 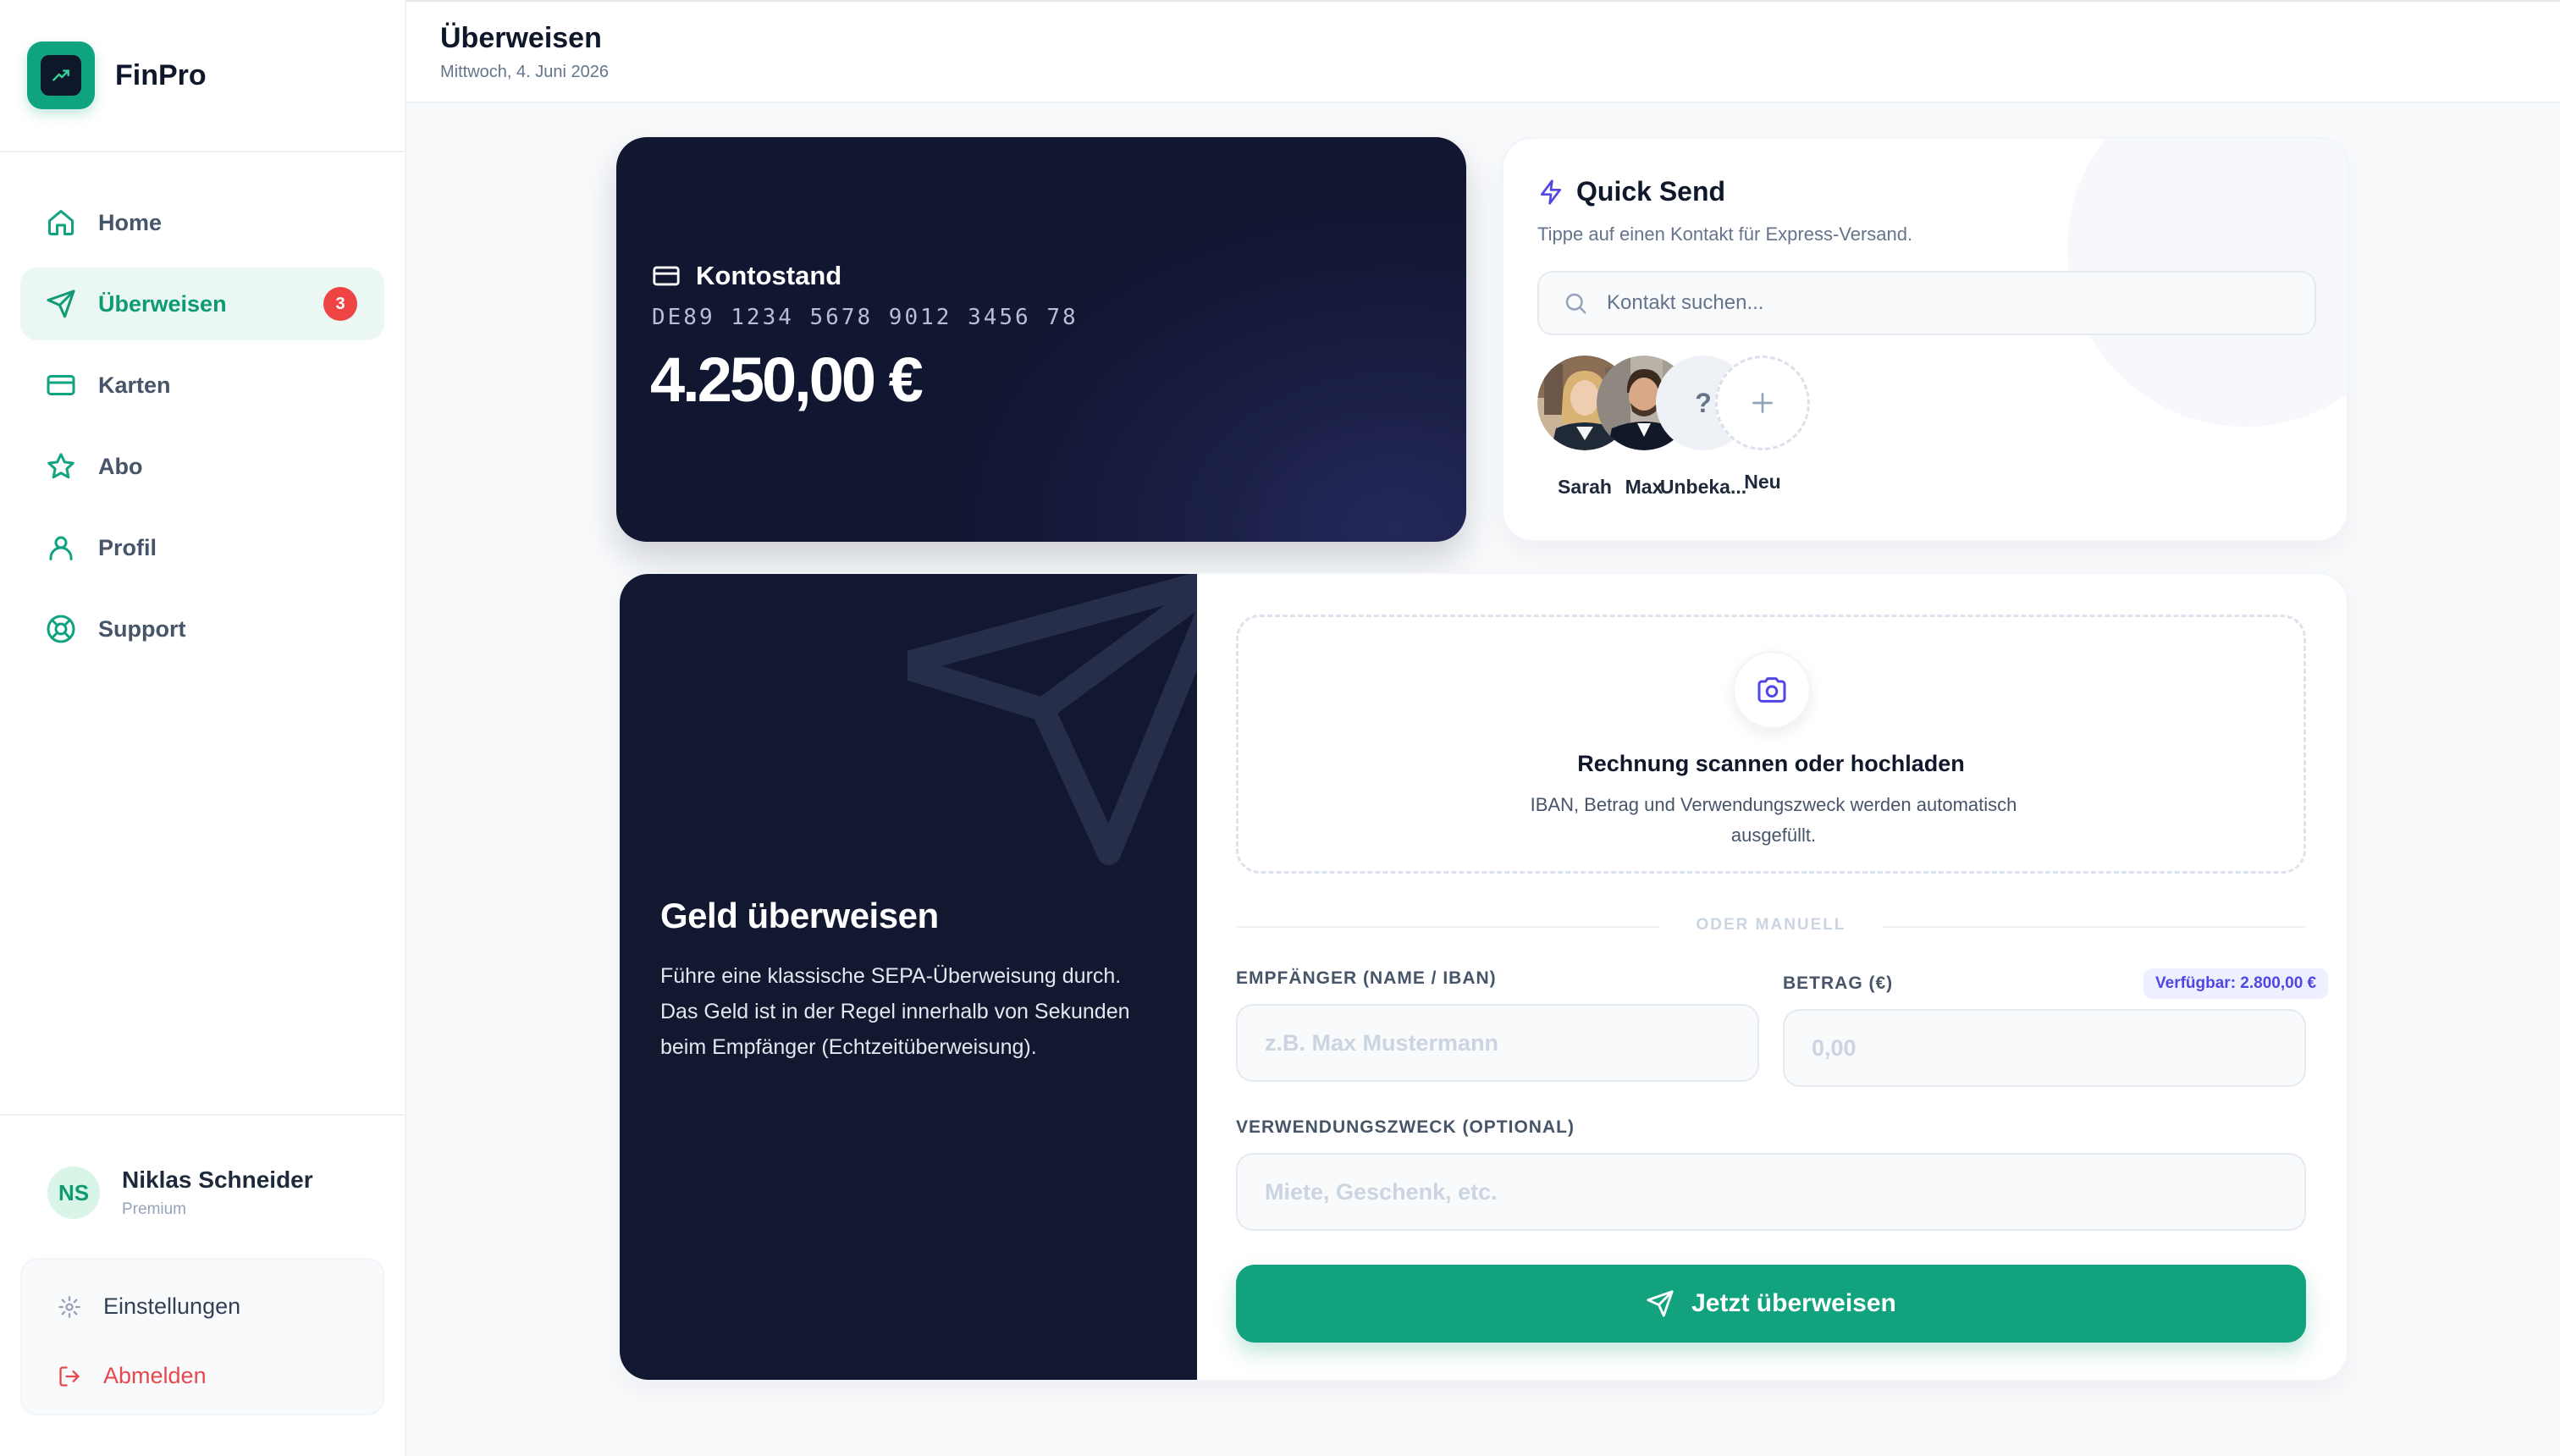 I want to click on camera-icon, so click(x=1772, y=690).